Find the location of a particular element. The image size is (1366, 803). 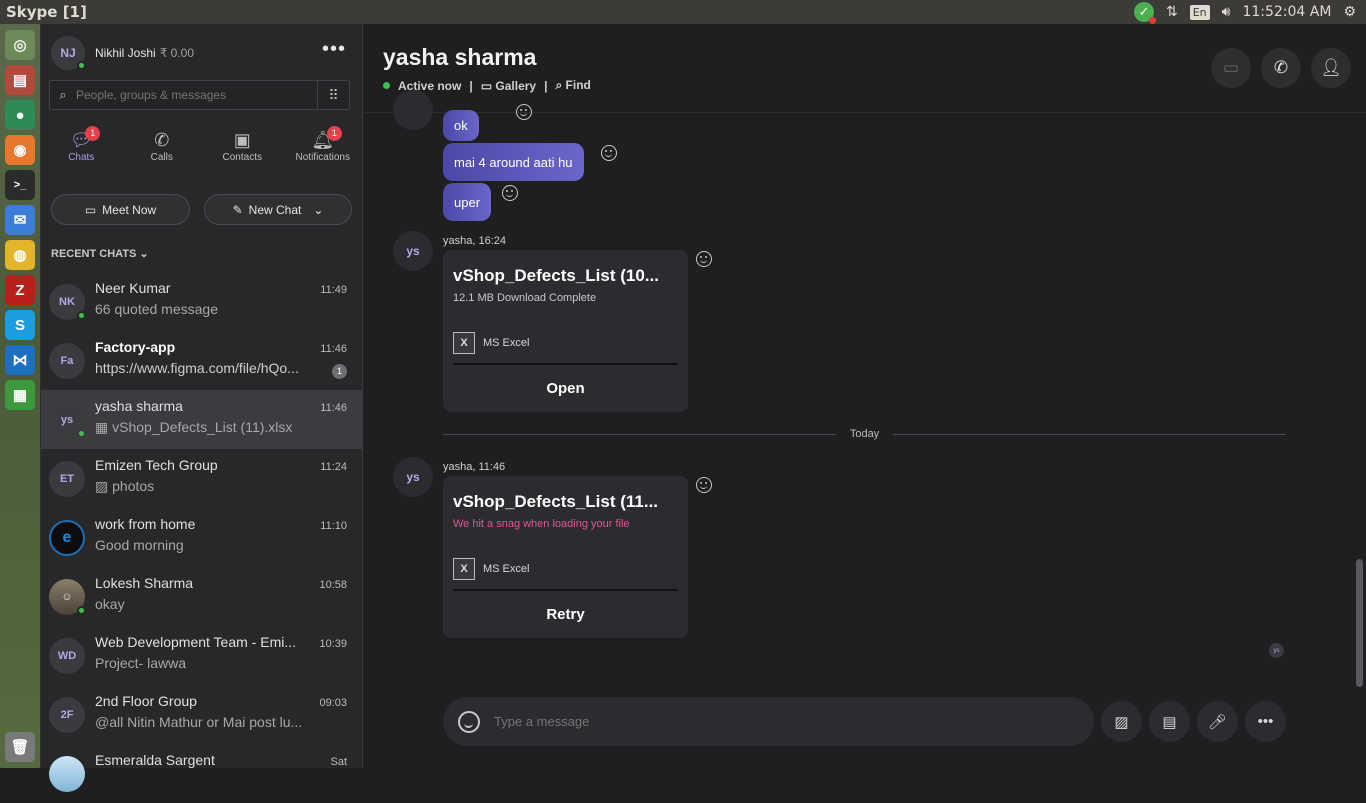

chat-time: 10:39 is located at coordinates (333, 644).